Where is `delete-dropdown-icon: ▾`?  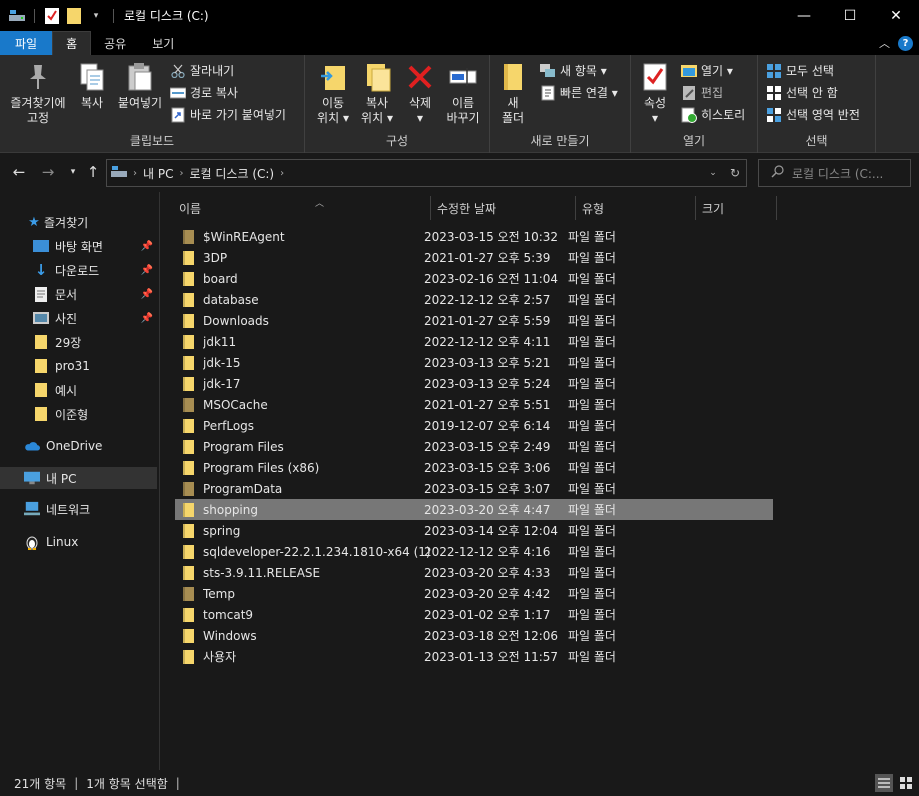 delete-dropdown-icon: ▾ is located at coordinates (420, 118).